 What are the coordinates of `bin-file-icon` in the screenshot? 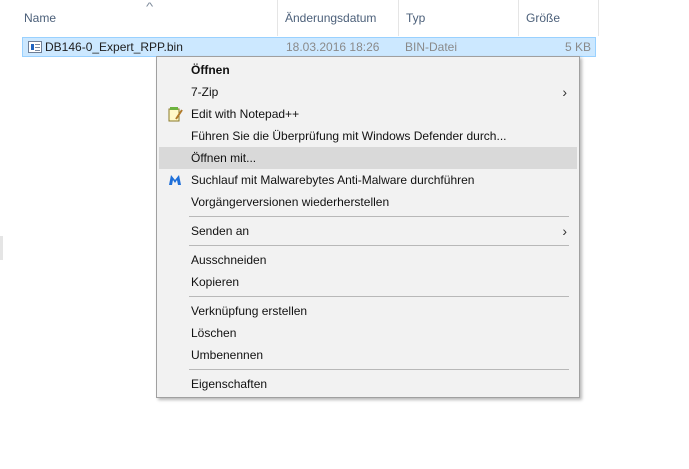 It's located at (35, 47).